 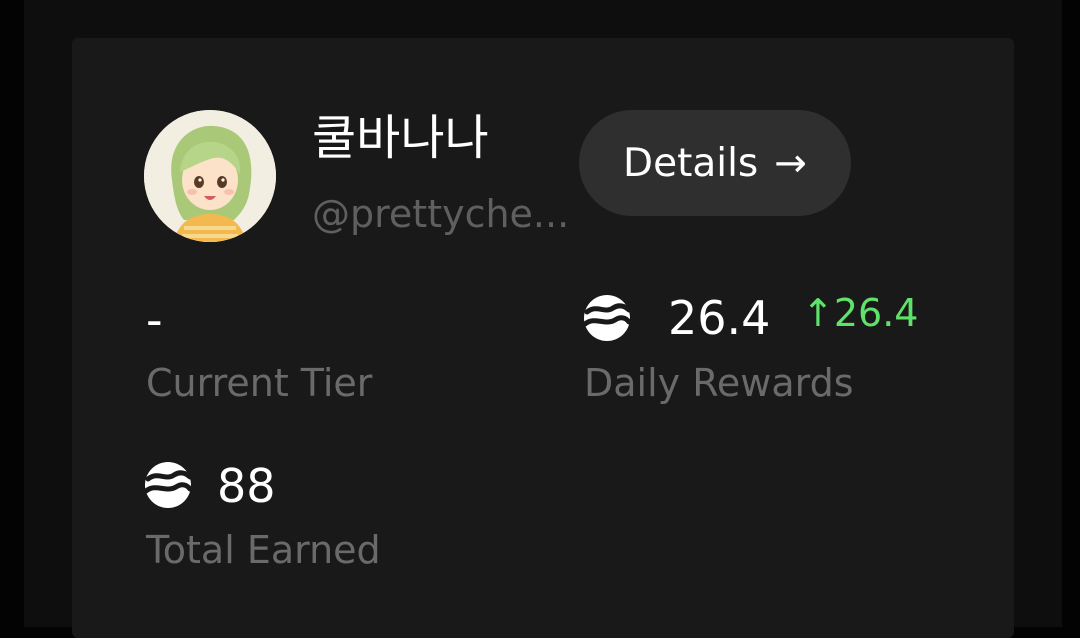 I want to click on current-tier-label: Current Tier, so click(x=259, y=383).